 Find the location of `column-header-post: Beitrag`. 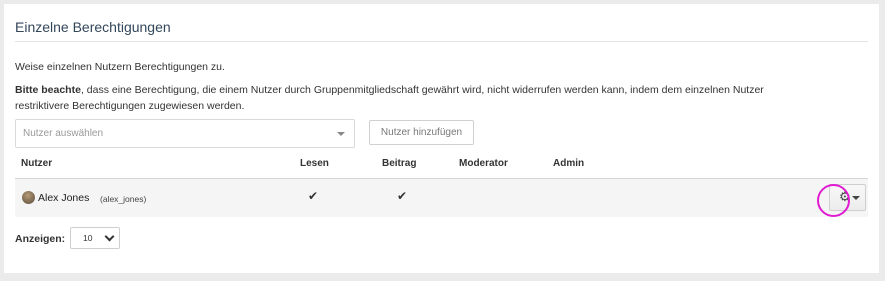

column-header-post: Beitrag is located at coordinates (399, 163).